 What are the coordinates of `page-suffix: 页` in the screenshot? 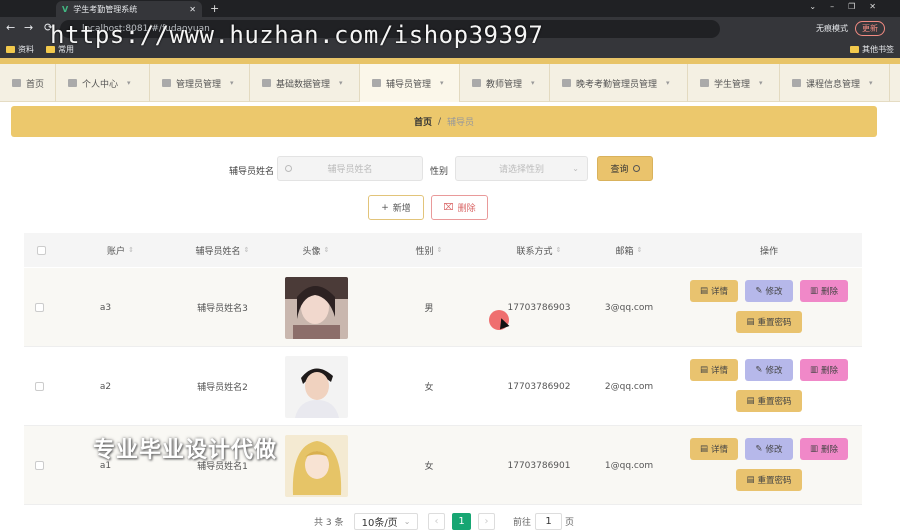 It's located at (570, 523).